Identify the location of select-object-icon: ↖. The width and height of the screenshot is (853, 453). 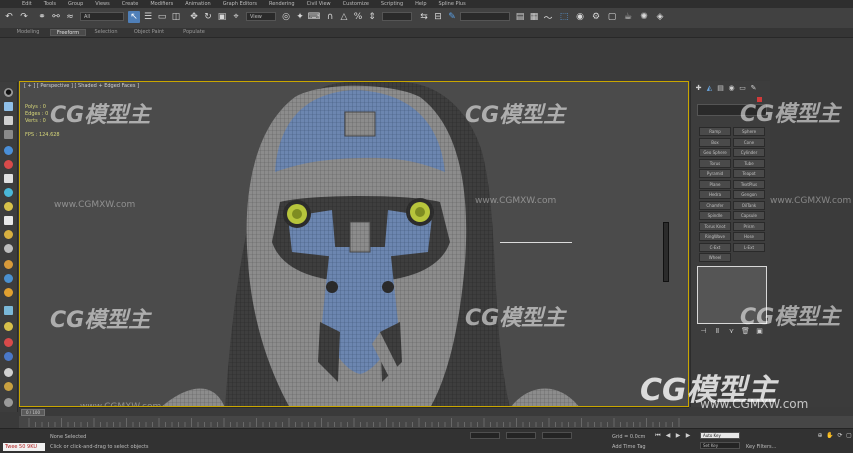
(134, 17).